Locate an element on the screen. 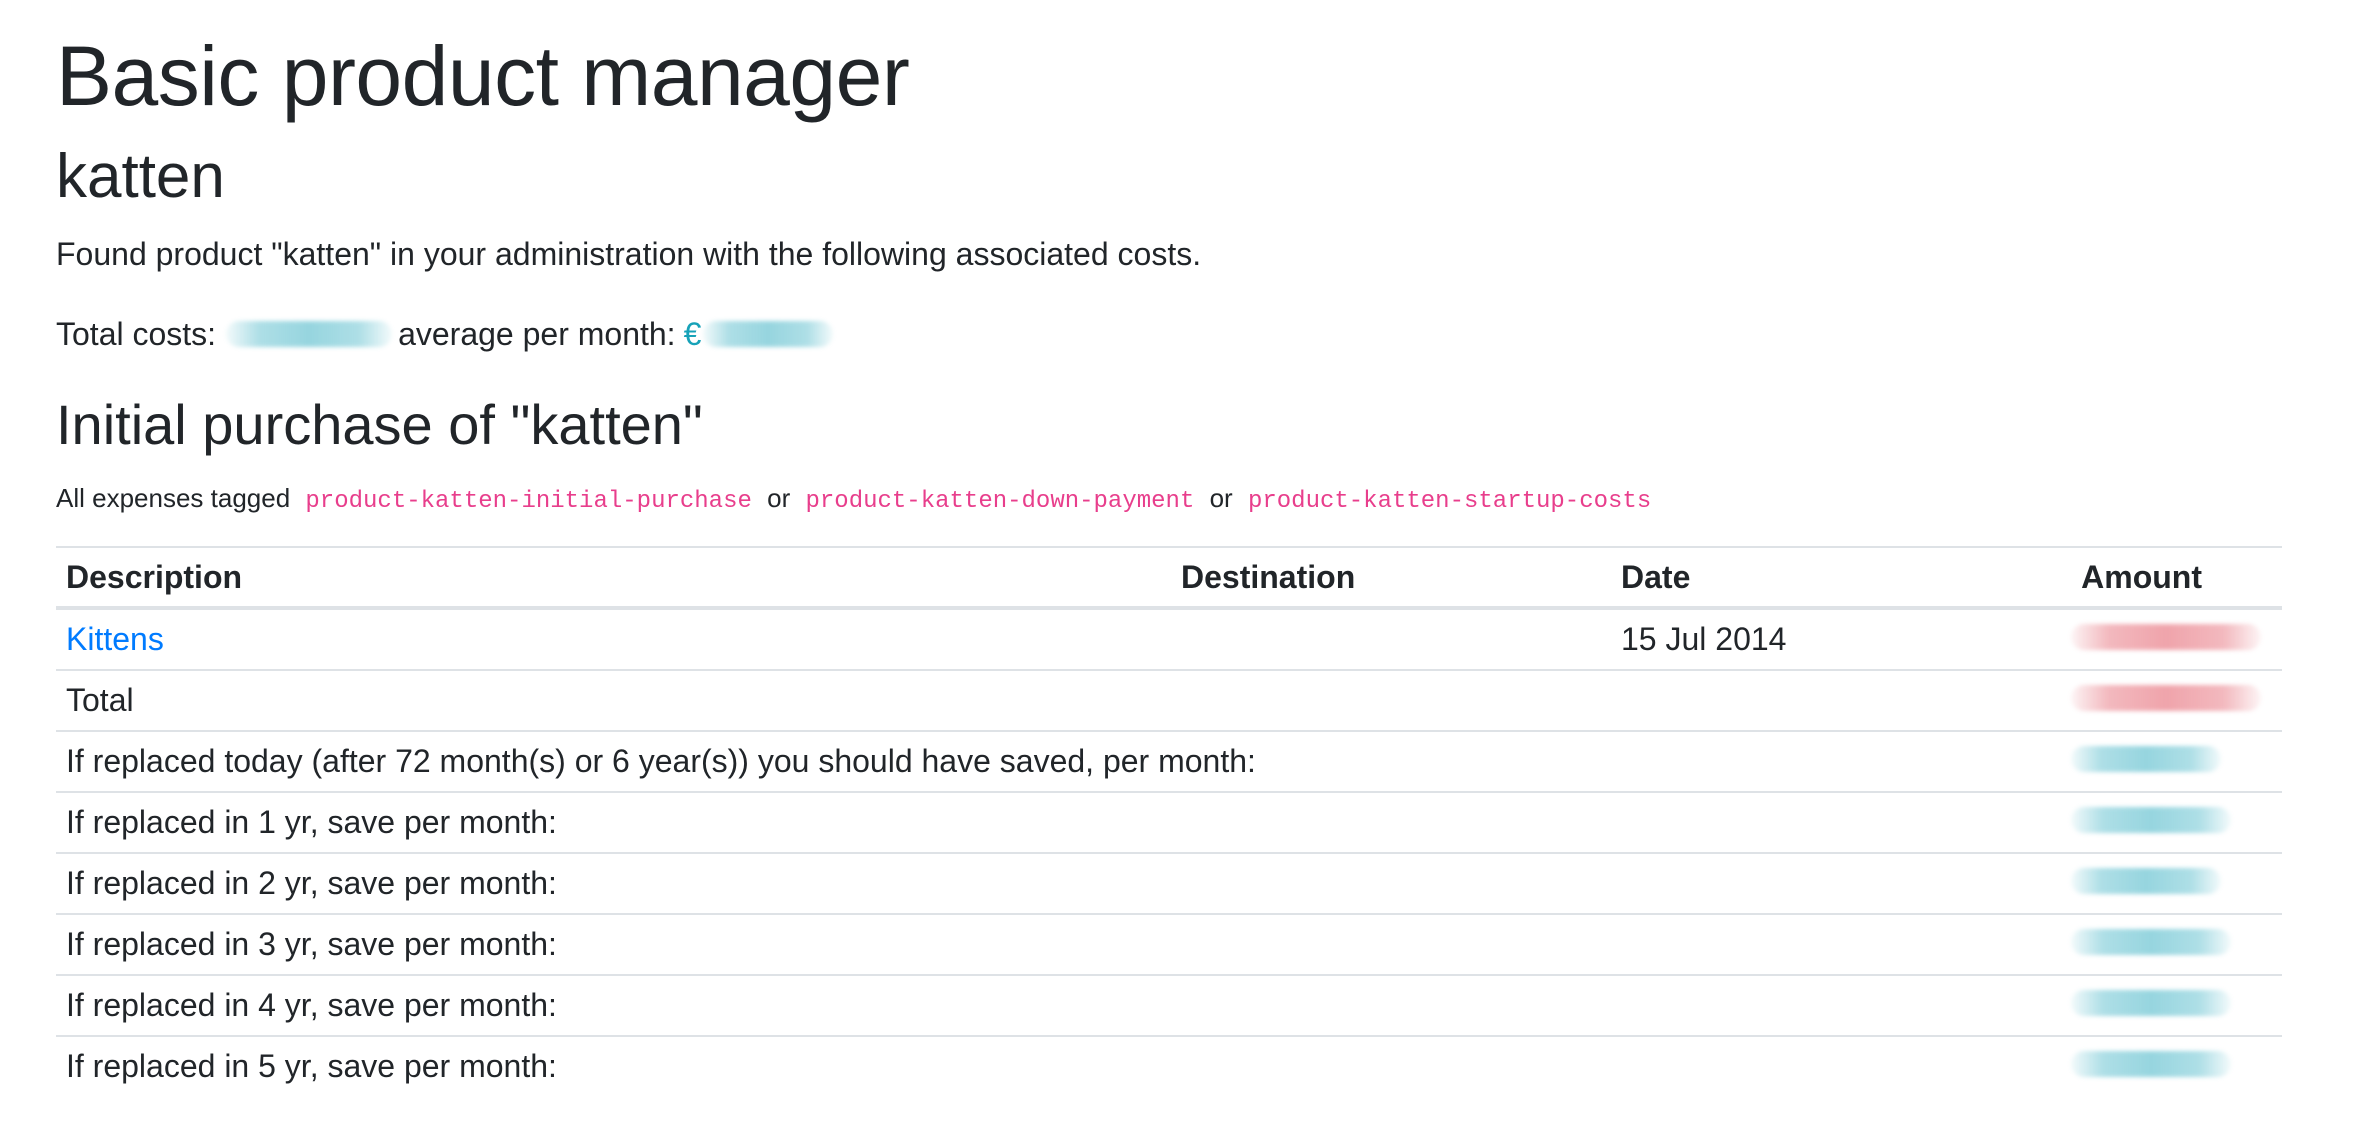 The image size is (2366, 1130). column-header-amount: Amount is located at coordinates (2171, 578).